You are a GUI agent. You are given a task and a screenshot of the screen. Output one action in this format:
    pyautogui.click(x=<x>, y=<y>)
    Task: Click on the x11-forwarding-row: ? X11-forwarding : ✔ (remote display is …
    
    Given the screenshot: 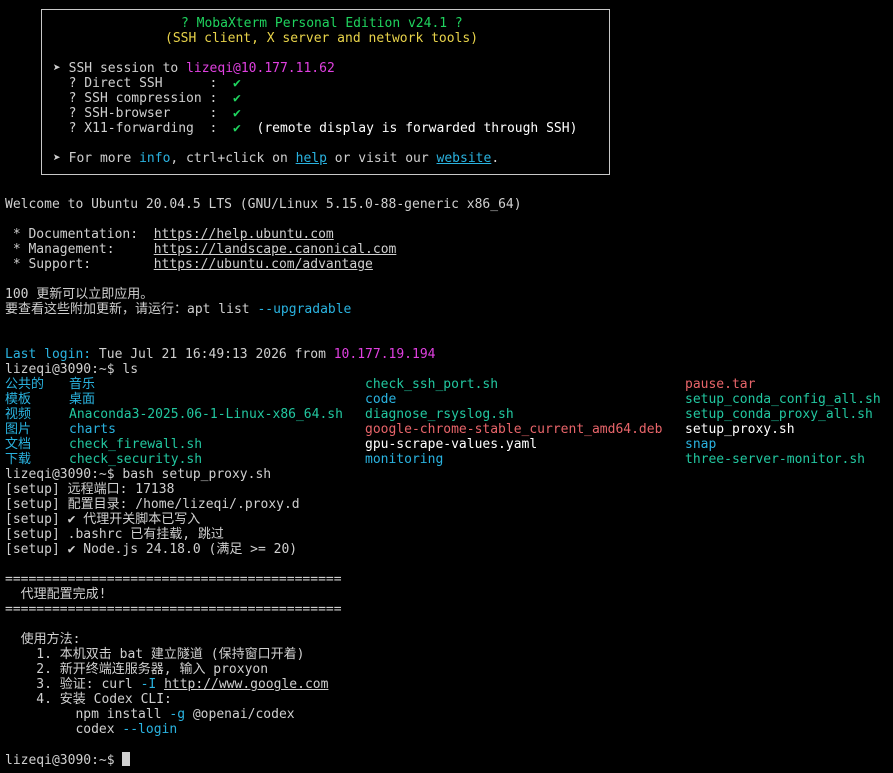 What is the action you would take?
    pyautogui.click(x=315, y=128)
    